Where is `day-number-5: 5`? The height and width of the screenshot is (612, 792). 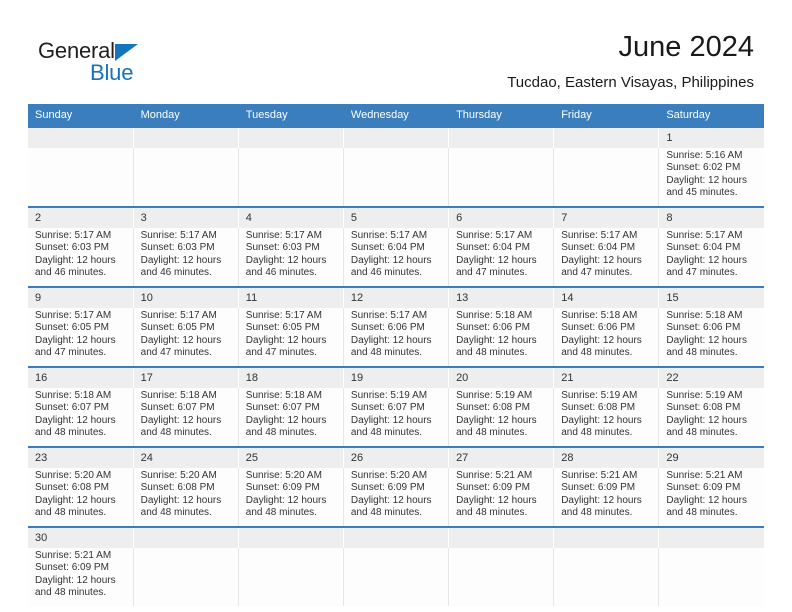 day-number-5: 5 is located at coordinates (396, 217).